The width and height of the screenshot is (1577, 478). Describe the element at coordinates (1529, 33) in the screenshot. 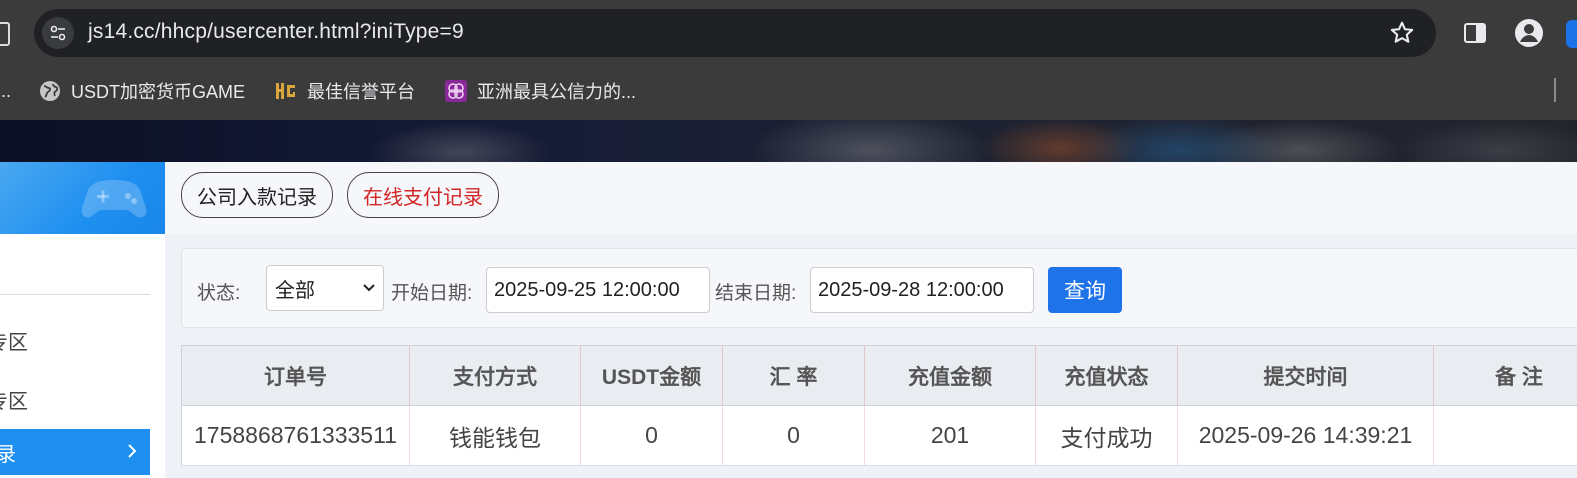

I see `profile-icon` at that location.